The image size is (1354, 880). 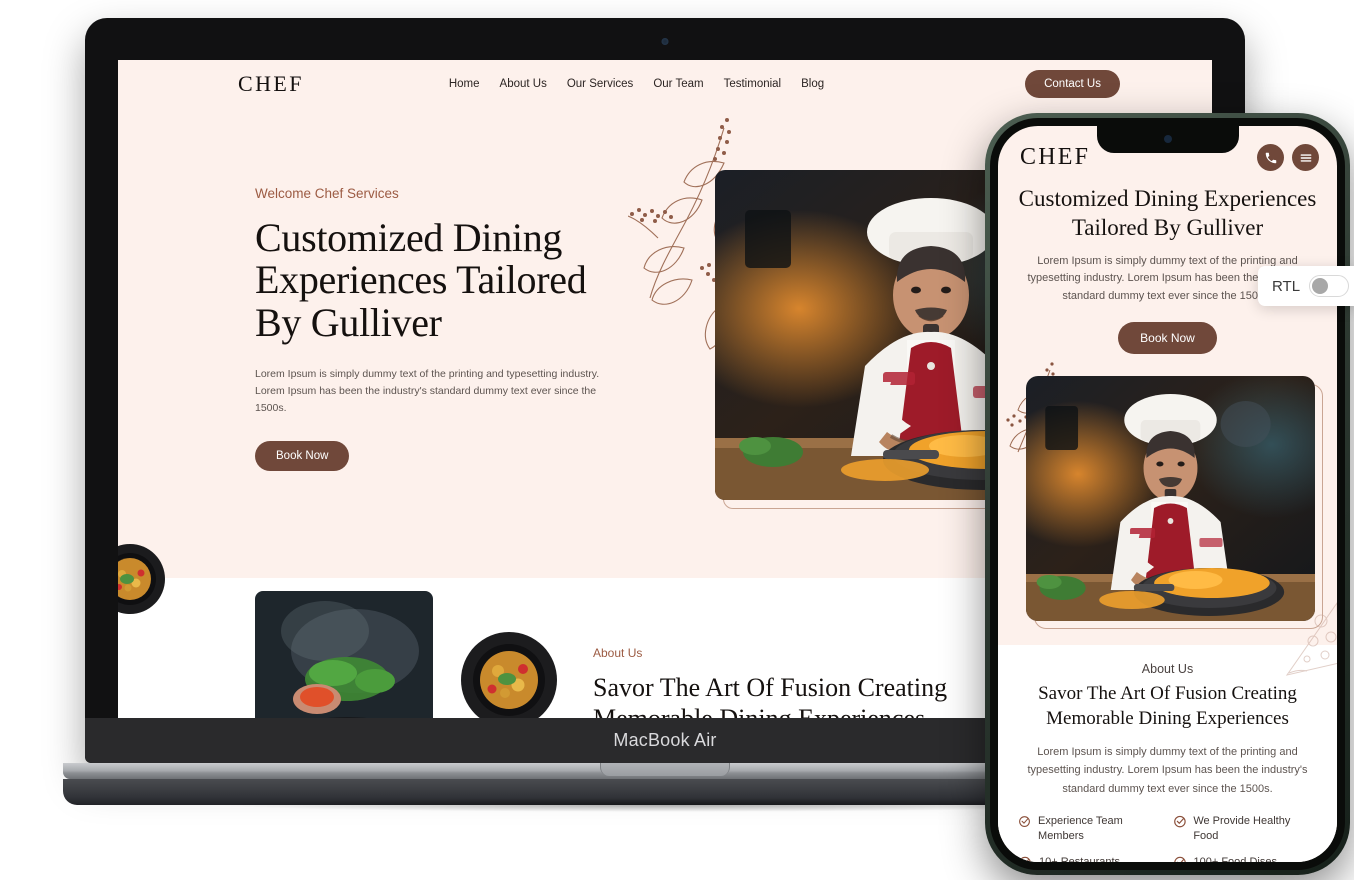 I want to click on feature-label: 100+ Food Dises, so click(x=1235, y=858).